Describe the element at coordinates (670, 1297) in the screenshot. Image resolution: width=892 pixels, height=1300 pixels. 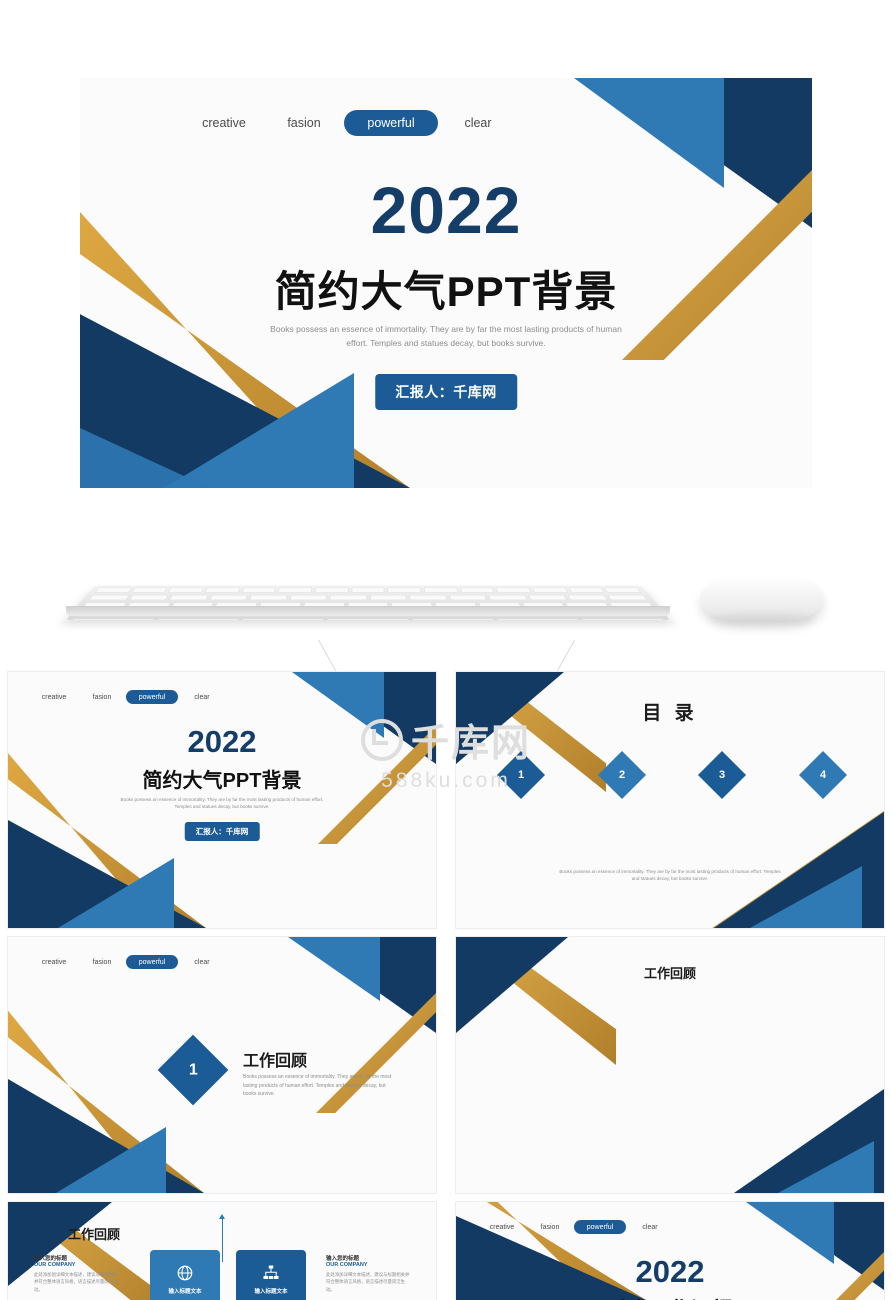
I see `end-title: 千库工作汇报` at that location.